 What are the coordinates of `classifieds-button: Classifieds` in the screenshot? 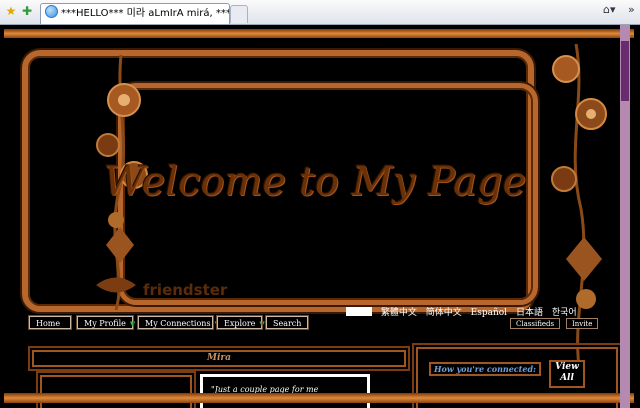 It's located at (535, 323).